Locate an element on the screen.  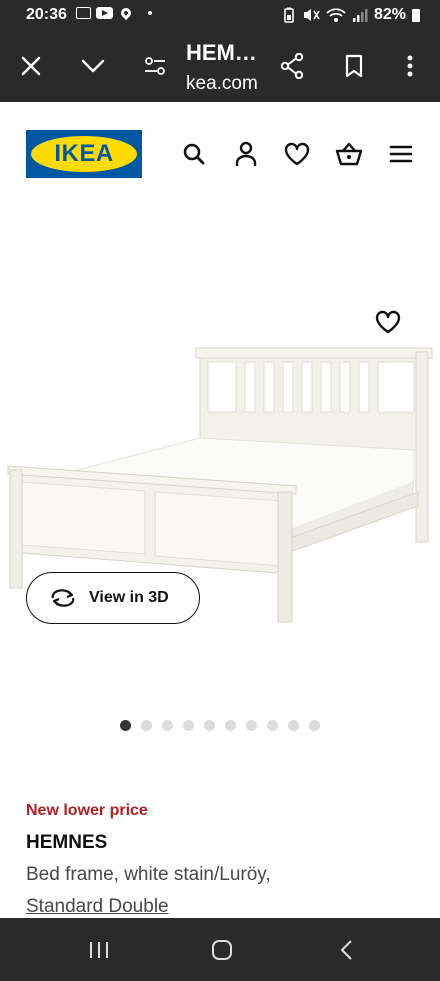
page-settings-button is located at coordinates (155, 66).